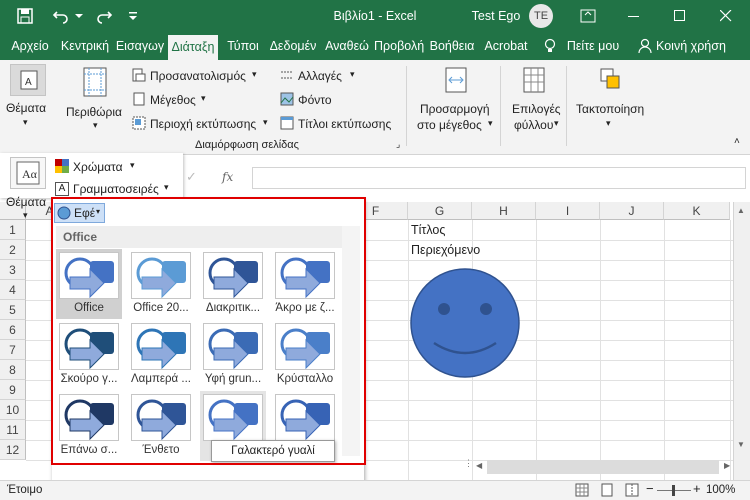 Image resolution: width=750 pixels, height=500 pixels. What do you see at coordinates (133, 16) in the screenshot?
I see `customize-qat-icon` at bounding box center [133, 16].